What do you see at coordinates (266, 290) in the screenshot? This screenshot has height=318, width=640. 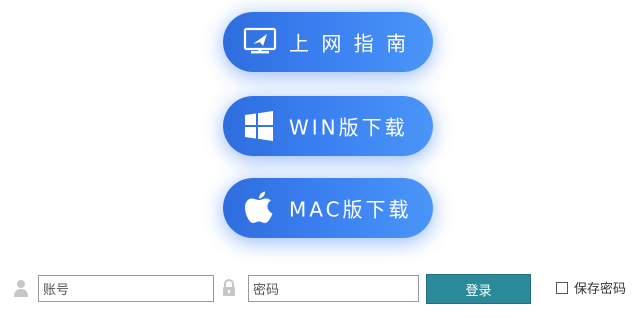 I see `password-placeholder: 密码` at bounding box center [266, 290].